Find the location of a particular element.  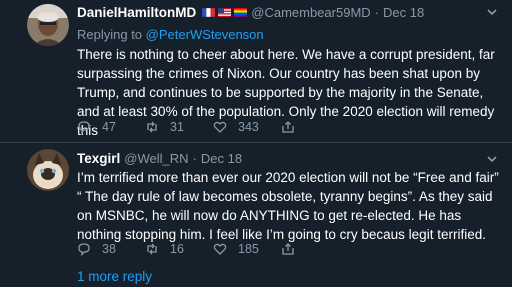

usa-flag-icon is located at coordinates (225, 12).